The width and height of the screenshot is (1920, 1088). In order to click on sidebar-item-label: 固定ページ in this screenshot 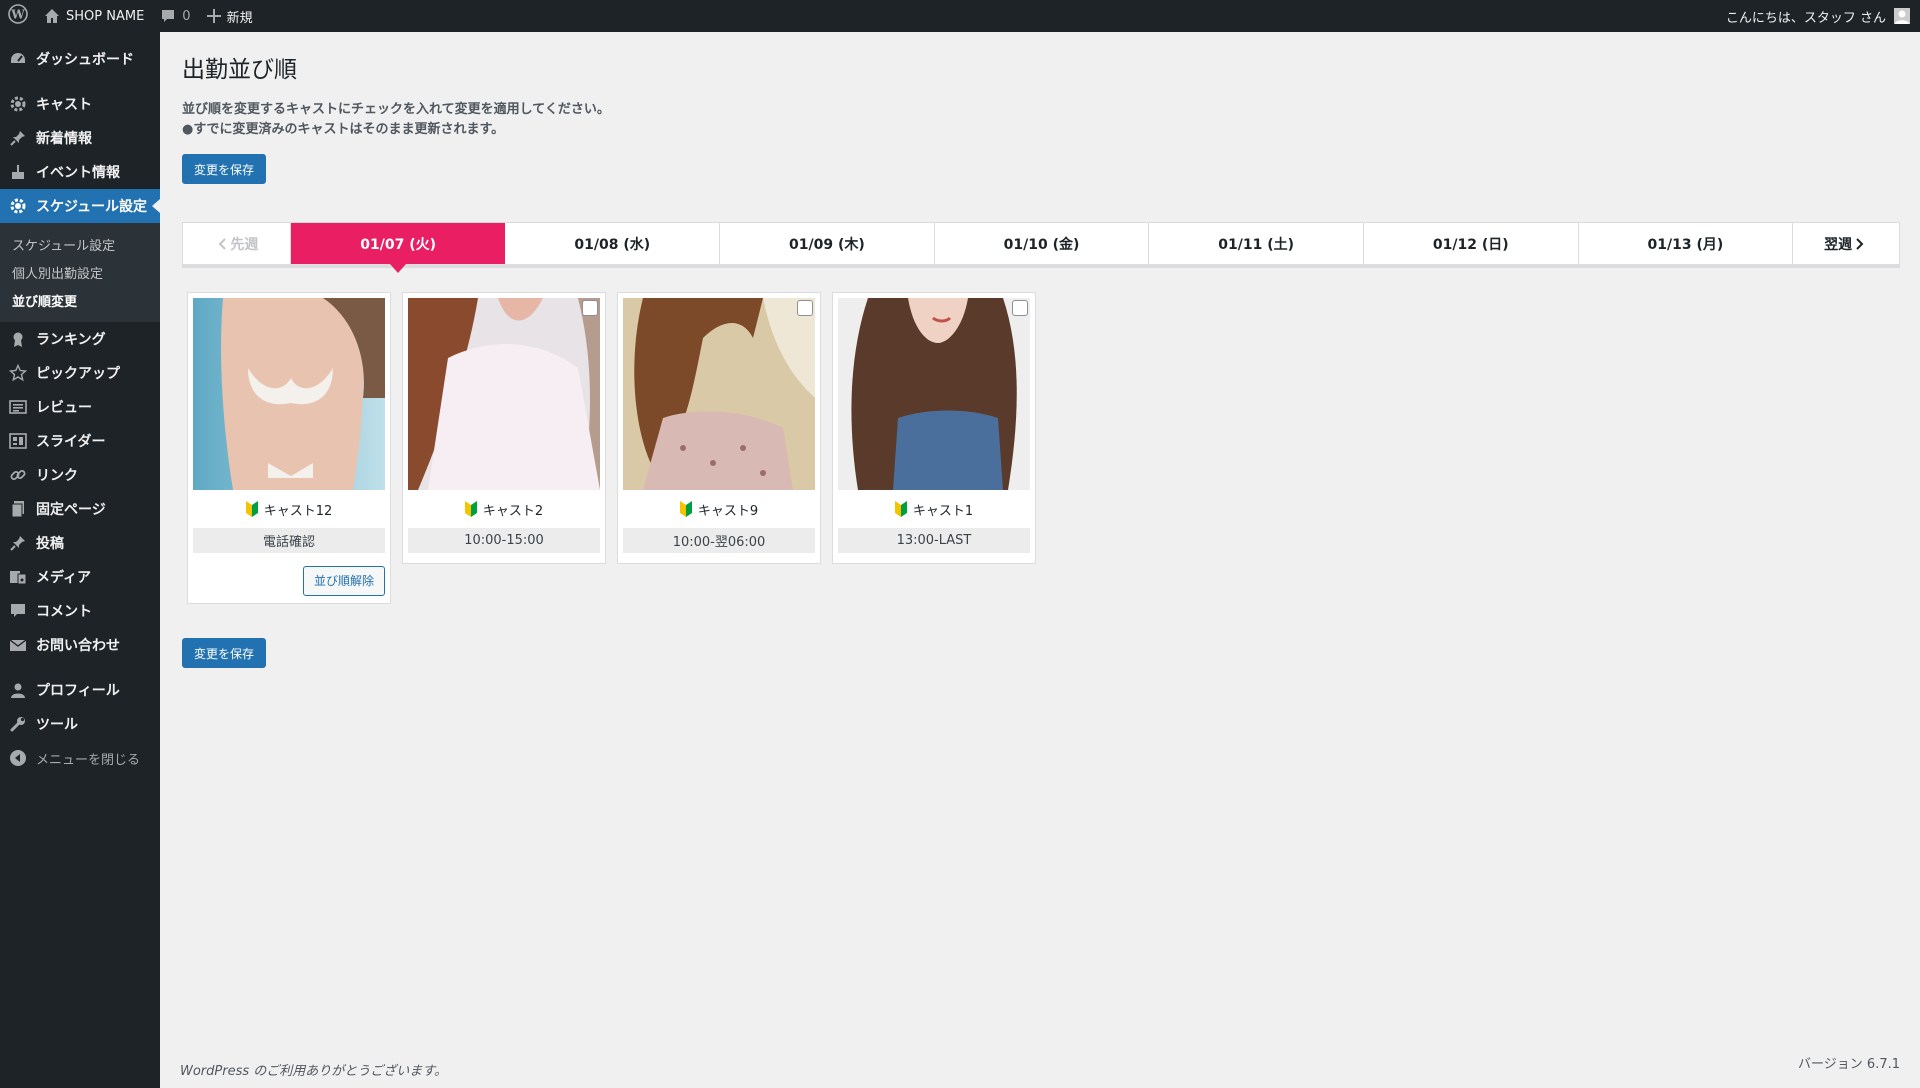, I will do `click(71, 510)`.